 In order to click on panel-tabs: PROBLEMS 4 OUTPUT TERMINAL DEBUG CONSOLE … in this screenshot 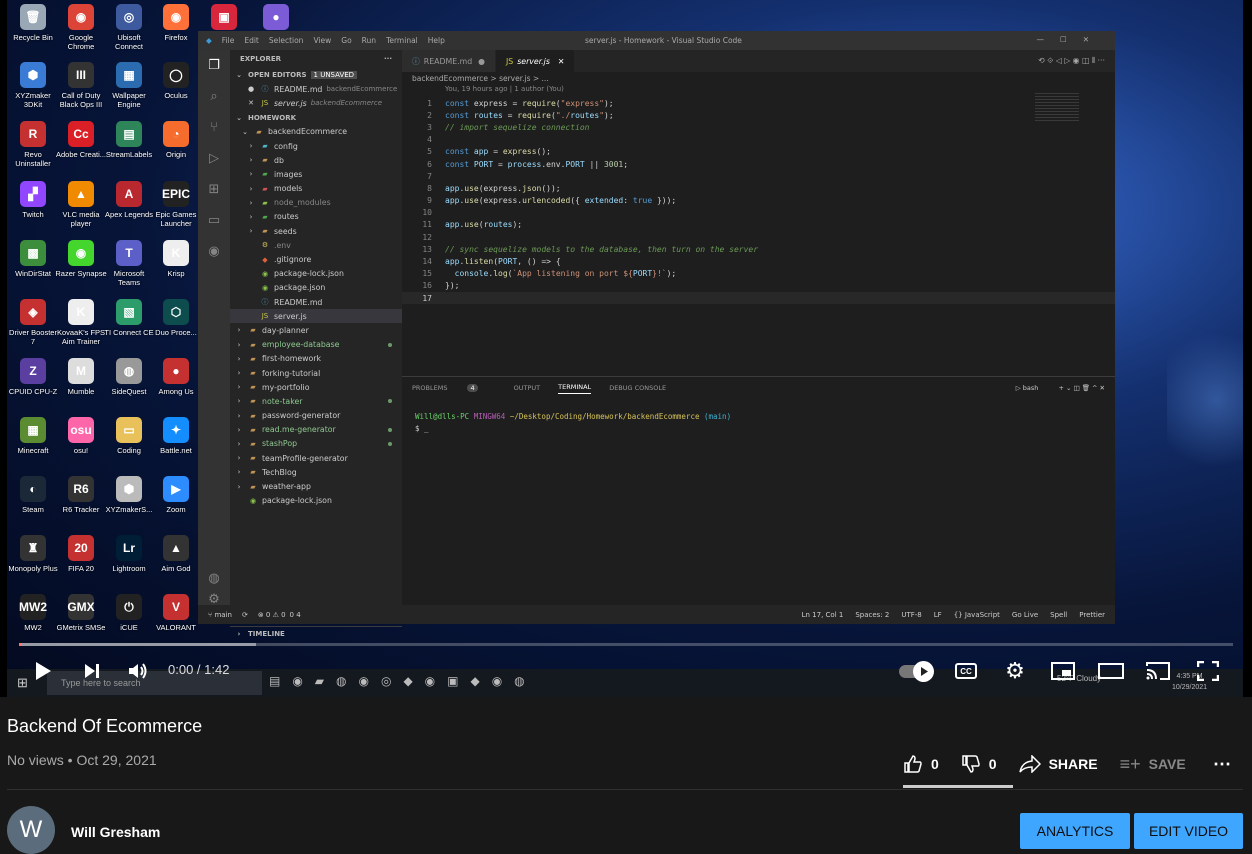, I will do `click(758, 388)`.